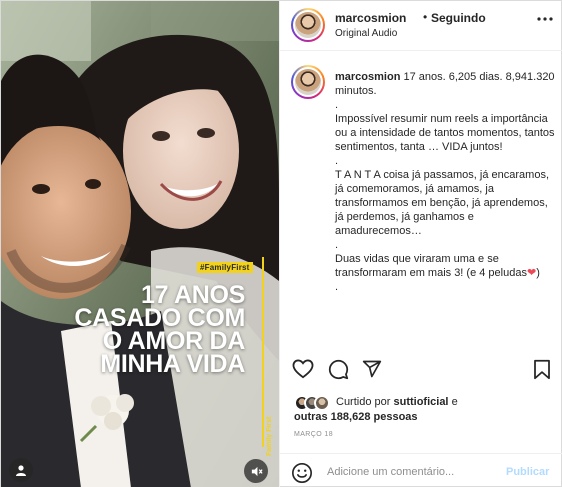 The height and width of the screenshot is (487, 562). Describe the element at coordinates (308, 25) in the screenshot. I see `author-avatar` at that location.